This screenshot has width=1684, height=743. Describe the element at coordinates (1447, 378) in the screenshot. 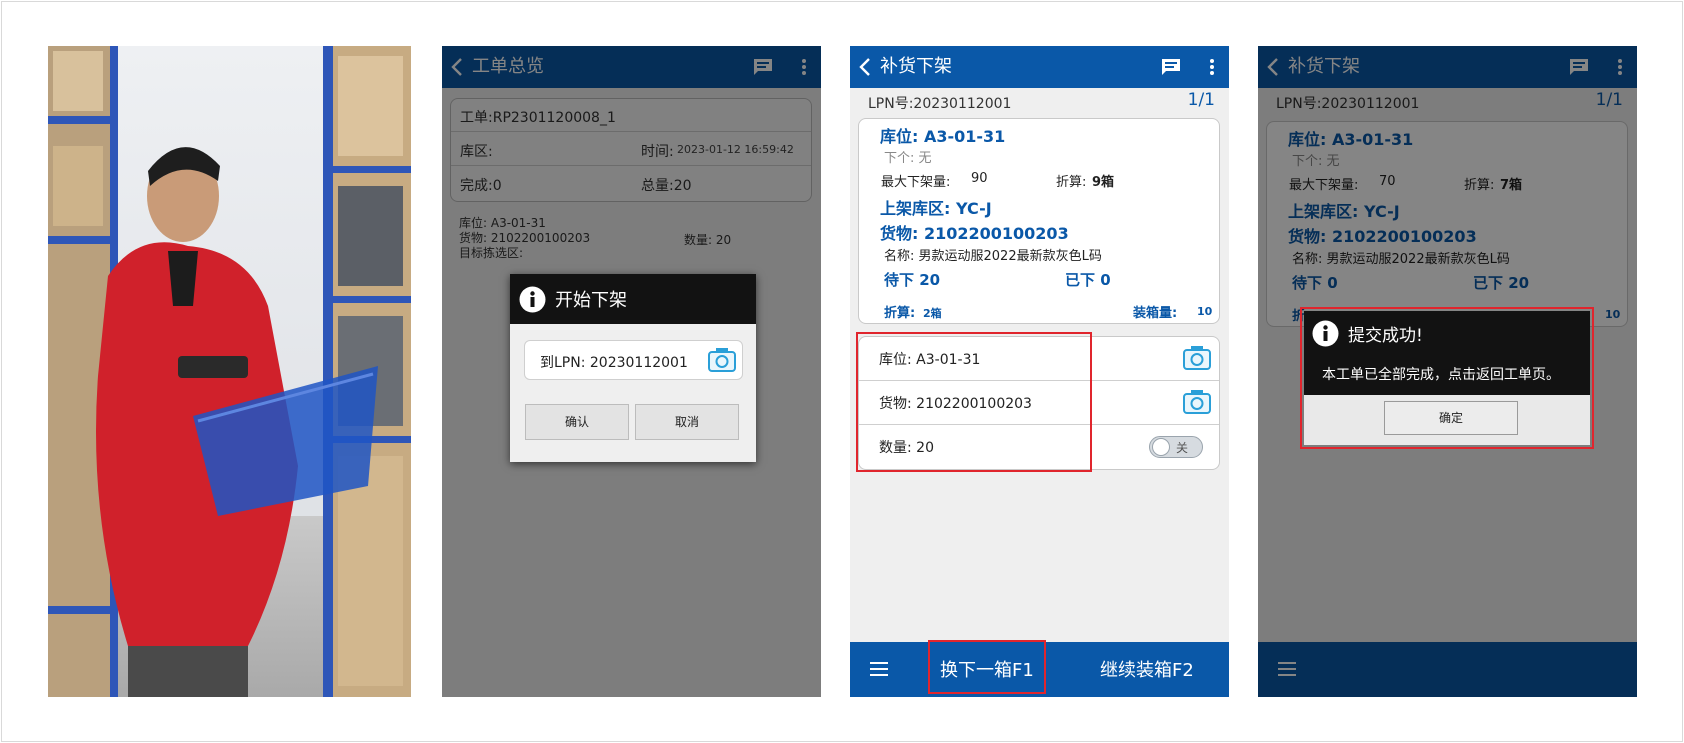

I see `dialog-highlight` at that location.